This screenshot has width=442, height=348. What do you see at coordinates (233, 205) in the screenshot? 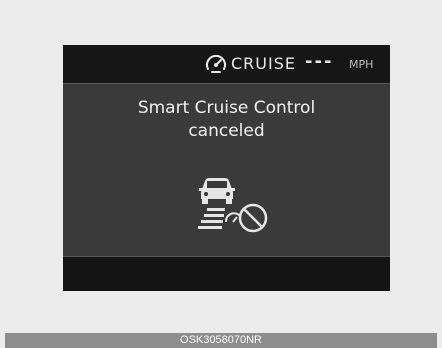
I see `scc-canceled-icon` at bounding box center [233, 205].